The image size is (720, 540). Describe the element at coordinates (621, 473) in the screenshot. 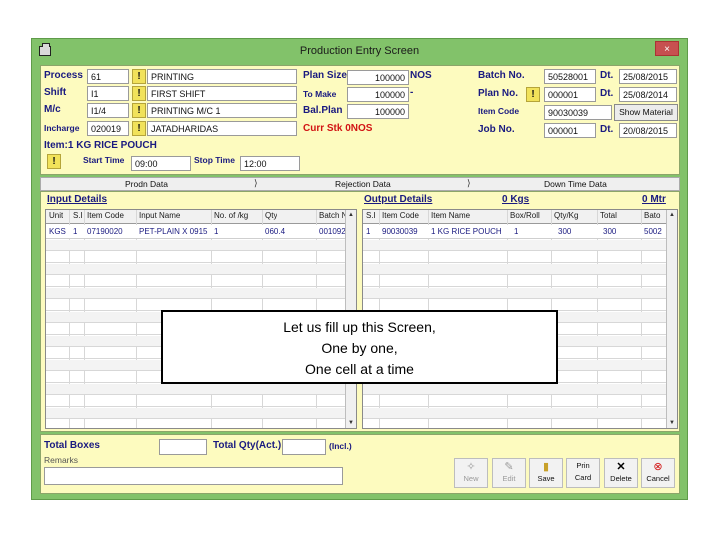

I see `delete-button: ✕ Delete` at that location.